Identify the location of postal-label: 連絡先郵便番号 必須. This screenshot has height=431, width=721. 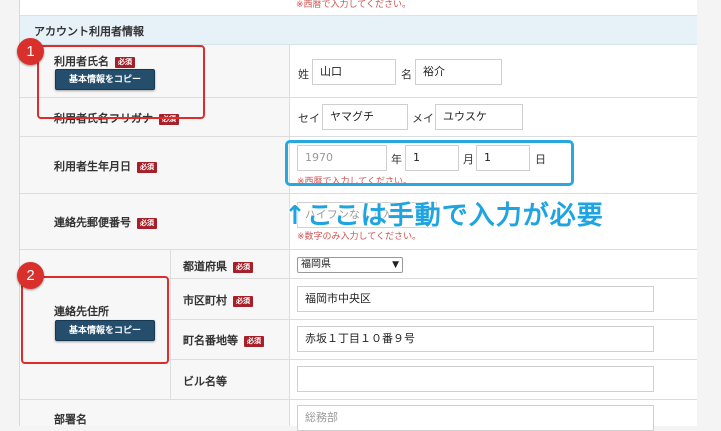
(105, 222).